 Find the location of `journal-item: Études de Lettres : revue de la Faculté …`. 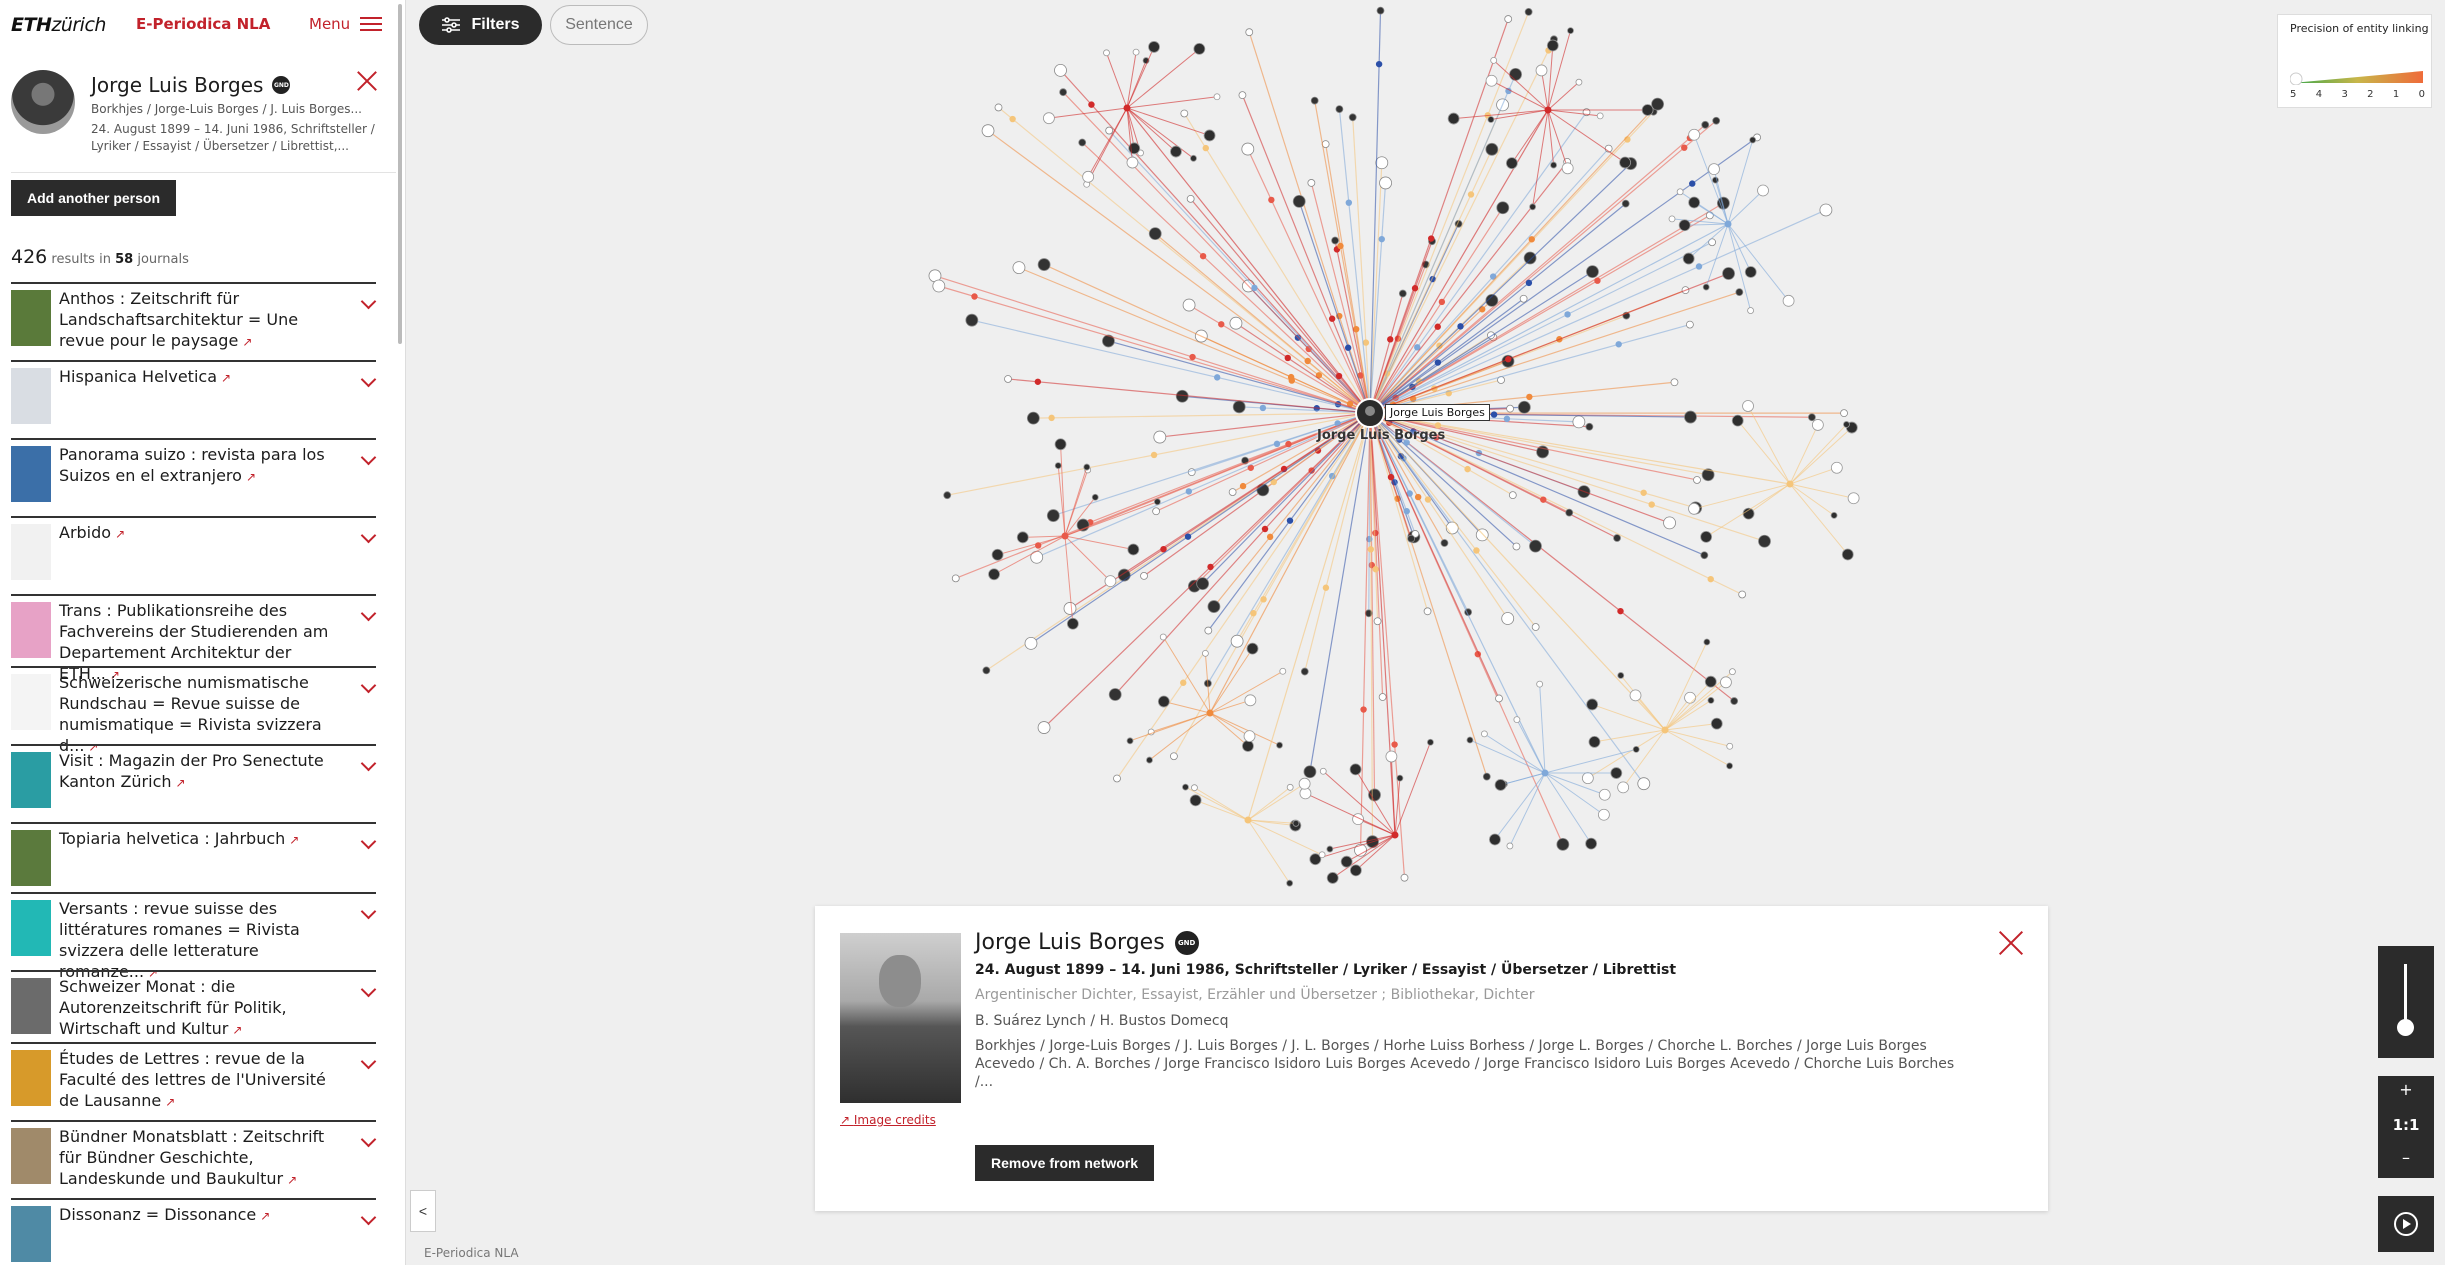

journal-item: Études de Lettres : revue de la Faculté … is located at coordinates (194, 1081).